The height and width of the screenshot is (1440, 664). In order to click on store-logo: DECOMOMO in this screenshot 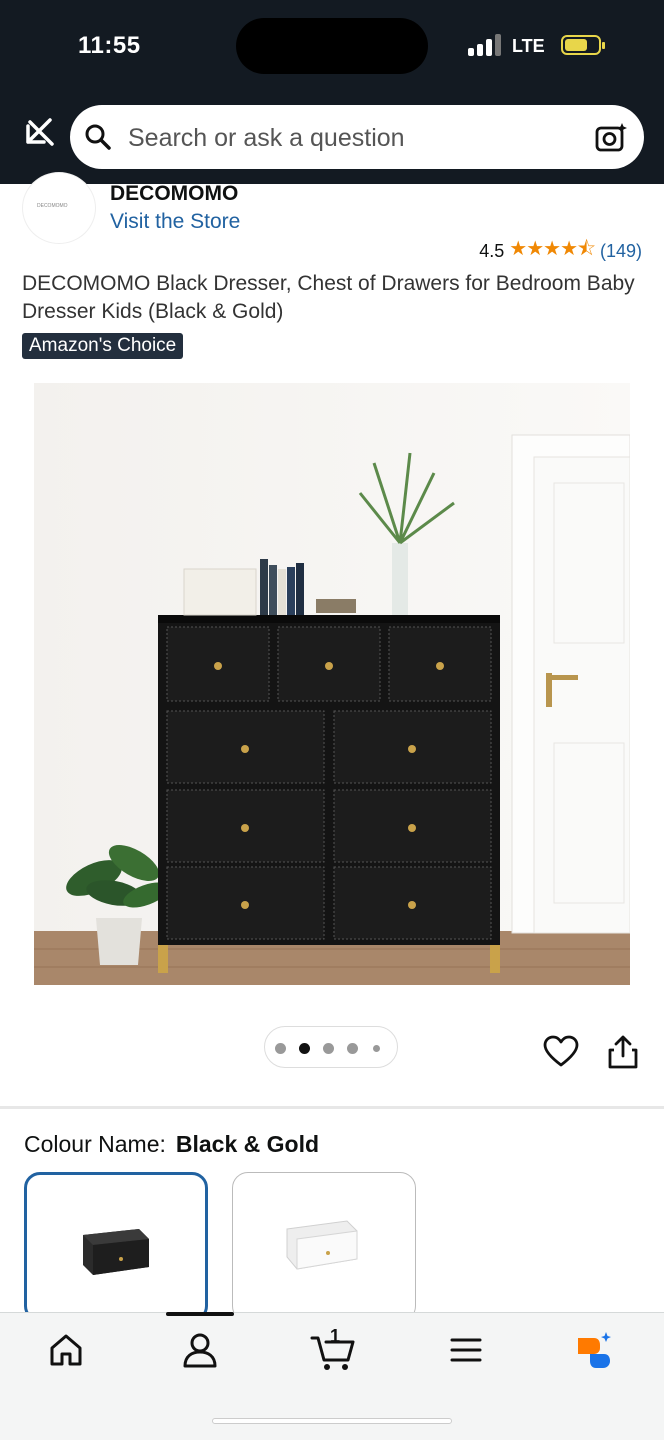, I will do `click(59, 208)`.